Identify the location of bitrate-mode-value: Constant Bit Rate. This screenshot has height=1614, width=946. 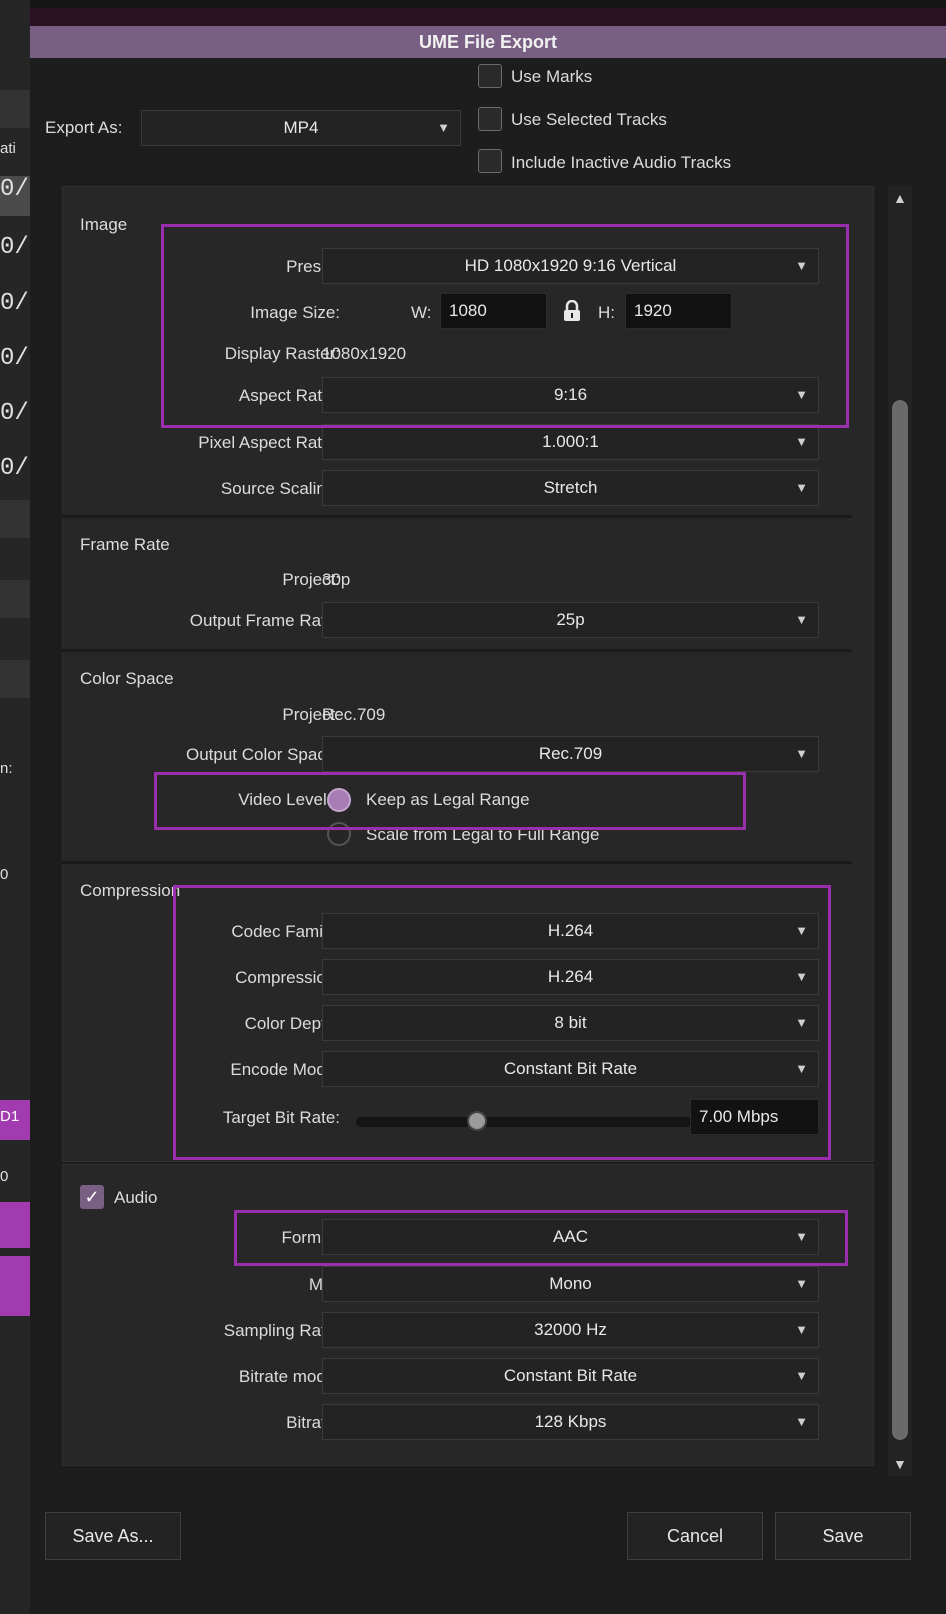
(570, 1375).